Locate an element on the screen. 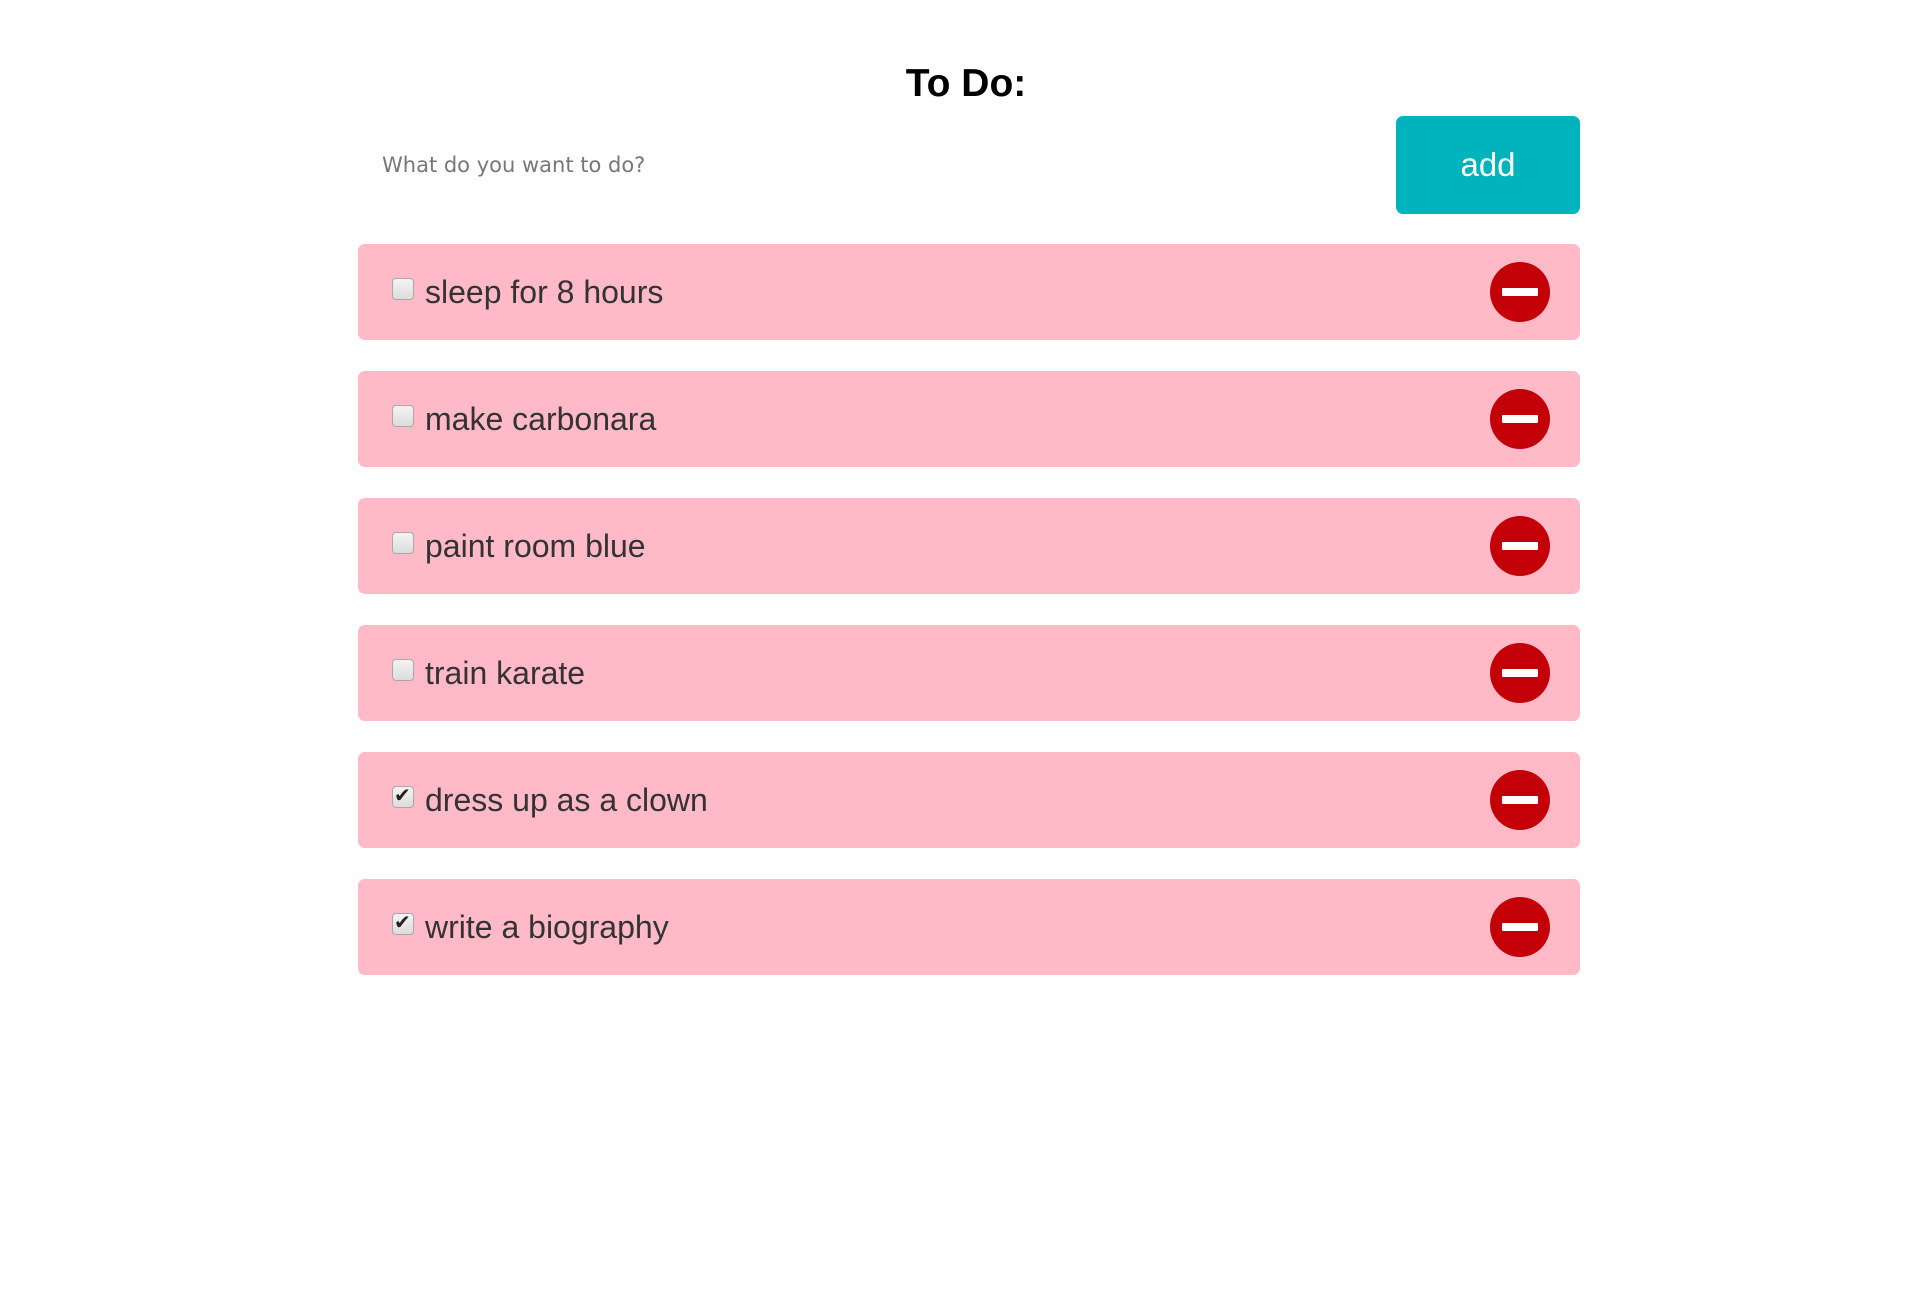 The height and width of the screenshot is (1298, 1932). todo-text: sleep for 8 hours is located at coordinates (544, 292).